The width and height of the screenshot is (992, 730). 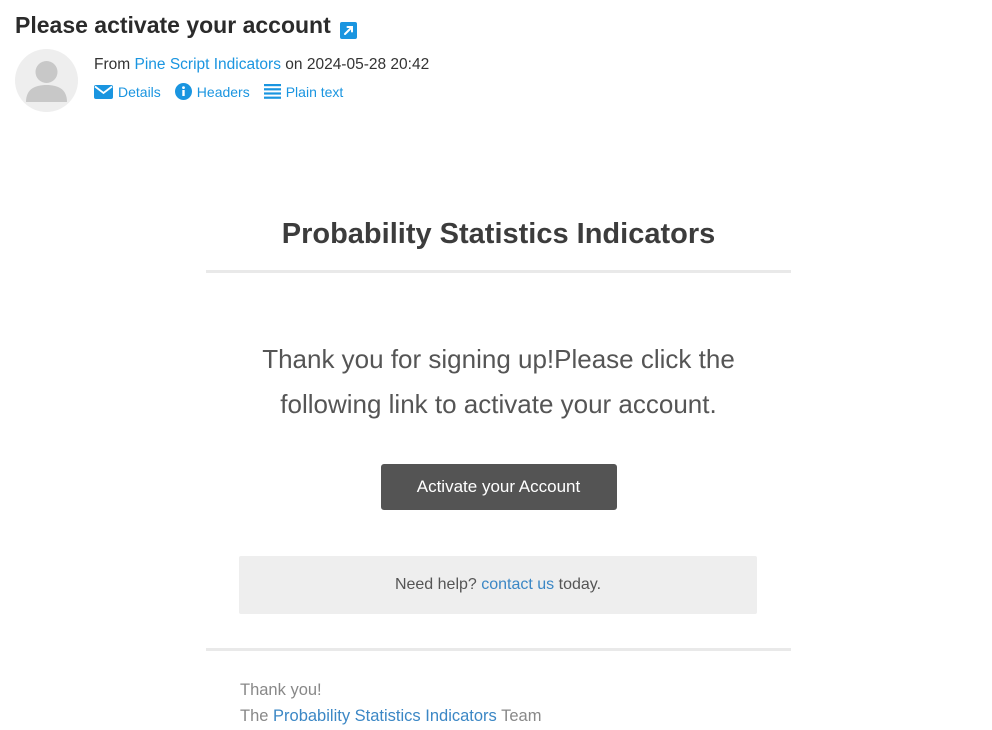 What do you see at coordinates (183, 91) in the screenshot?
I see `info-icon` at bounding box center [183, 91].